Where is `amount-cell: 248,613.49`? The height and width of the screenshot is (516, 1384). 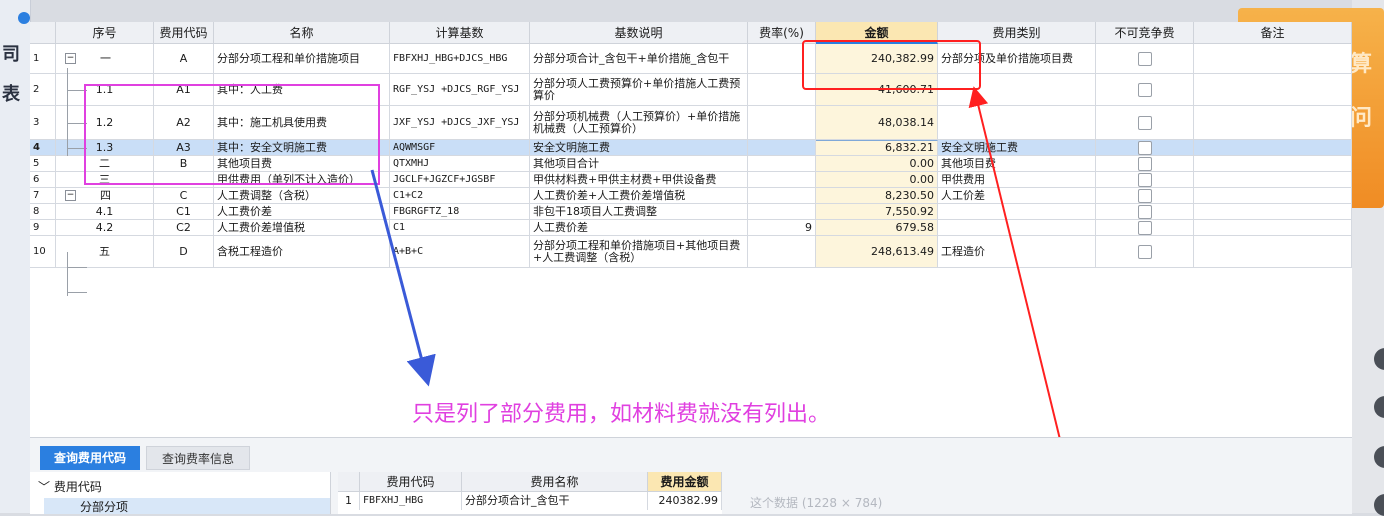 amount-cell: 248,613.49 is located at coordinates (877, 251).